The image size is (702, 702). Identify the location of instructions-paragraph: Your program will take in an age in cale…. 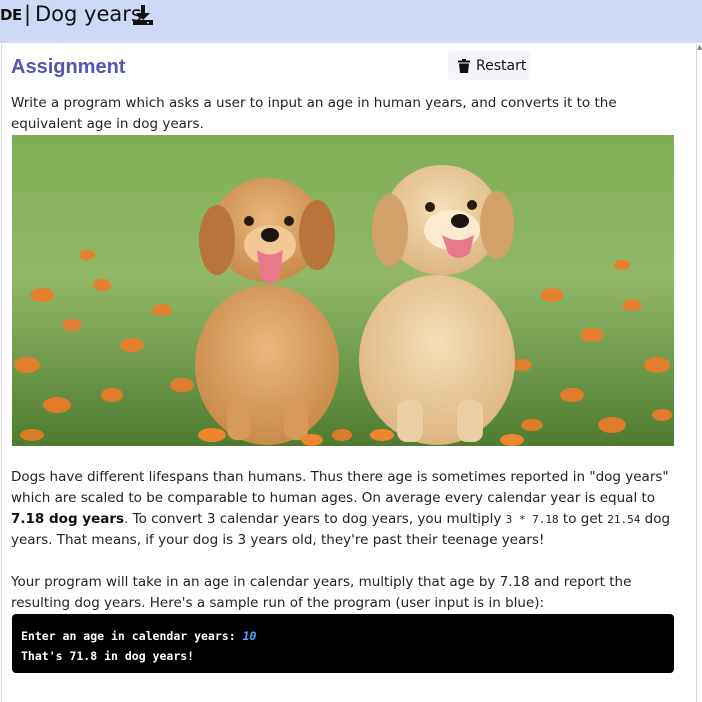
(321, 592).